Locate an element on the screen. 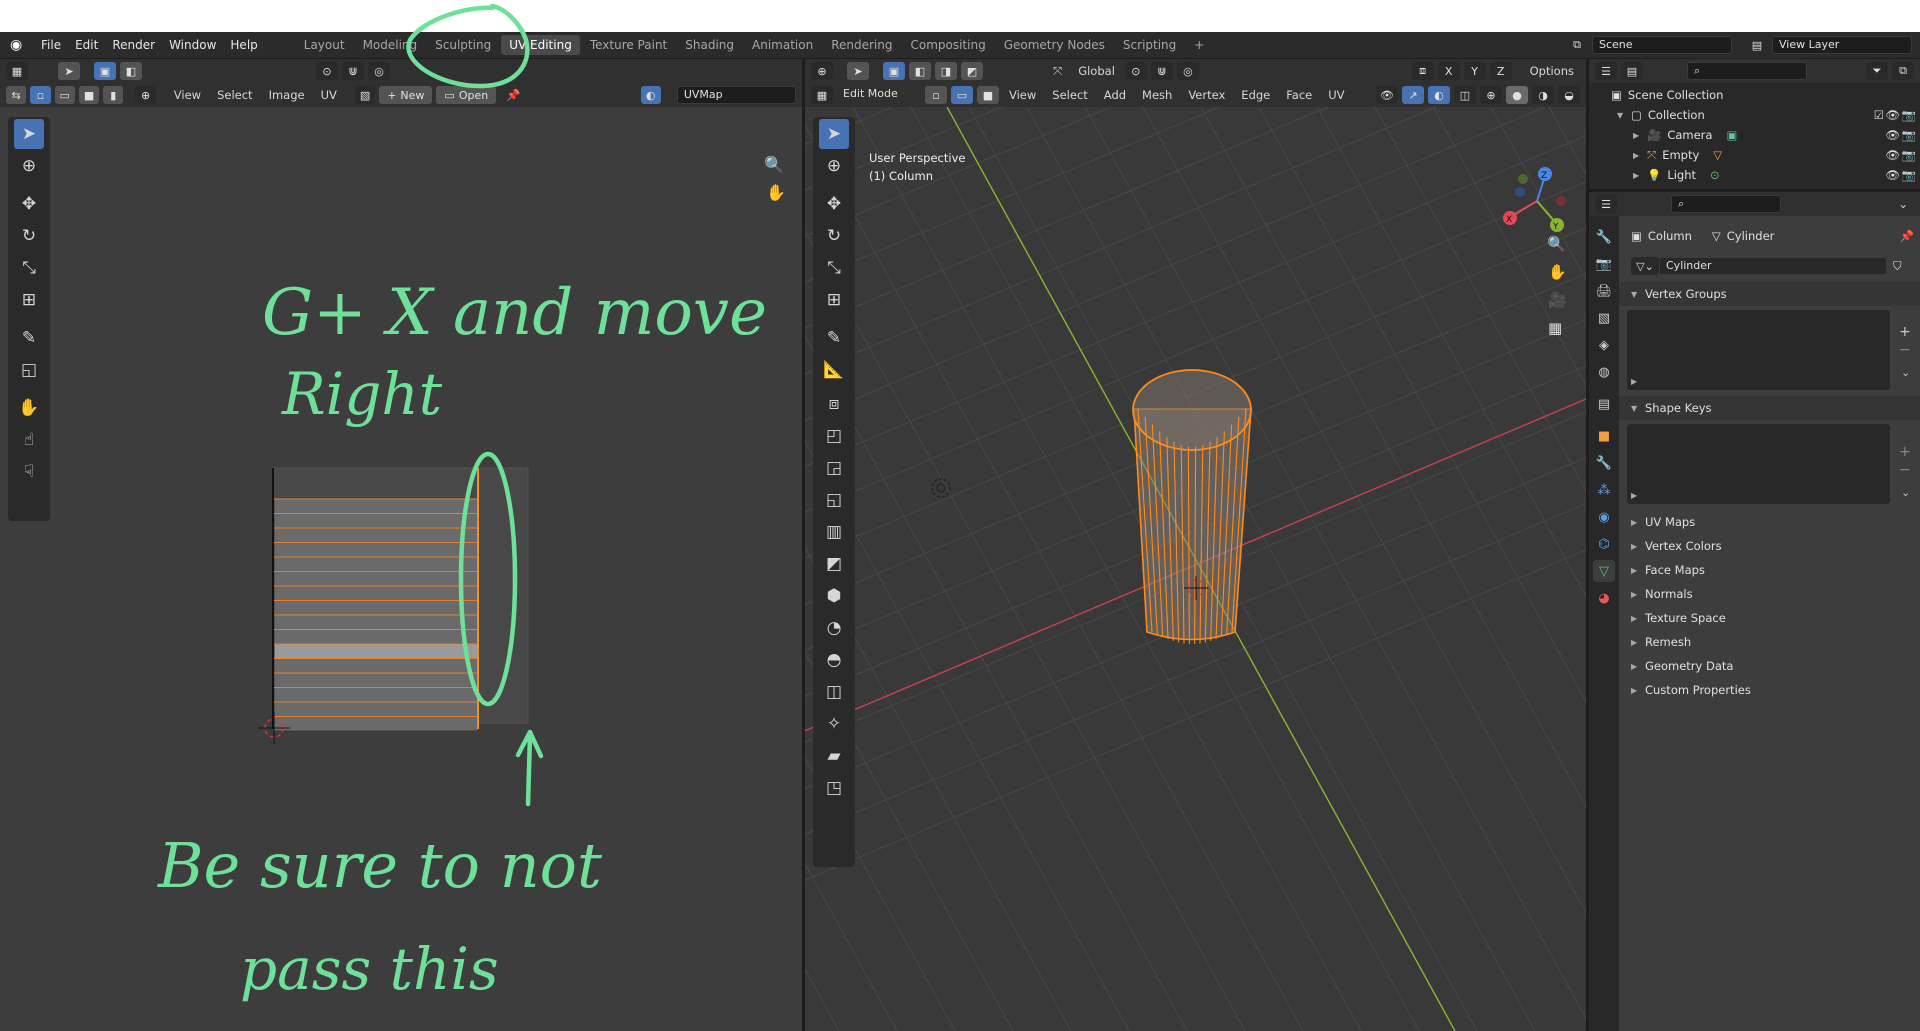 The width and height of the screenshot is (1920, 1031). scene-field: Scene is located at coordinates (1662, 45).